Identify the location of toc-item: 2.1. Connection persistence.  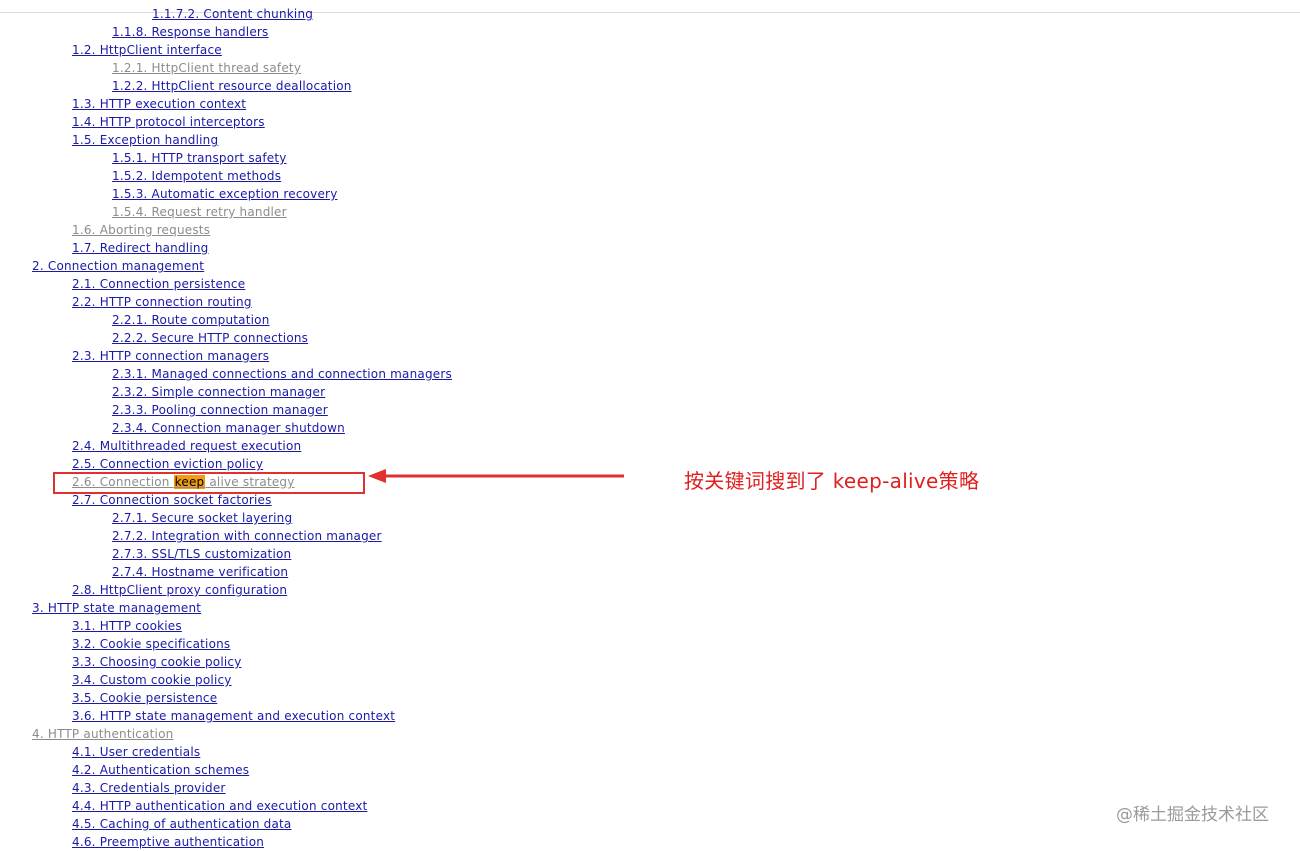
(650, 284).